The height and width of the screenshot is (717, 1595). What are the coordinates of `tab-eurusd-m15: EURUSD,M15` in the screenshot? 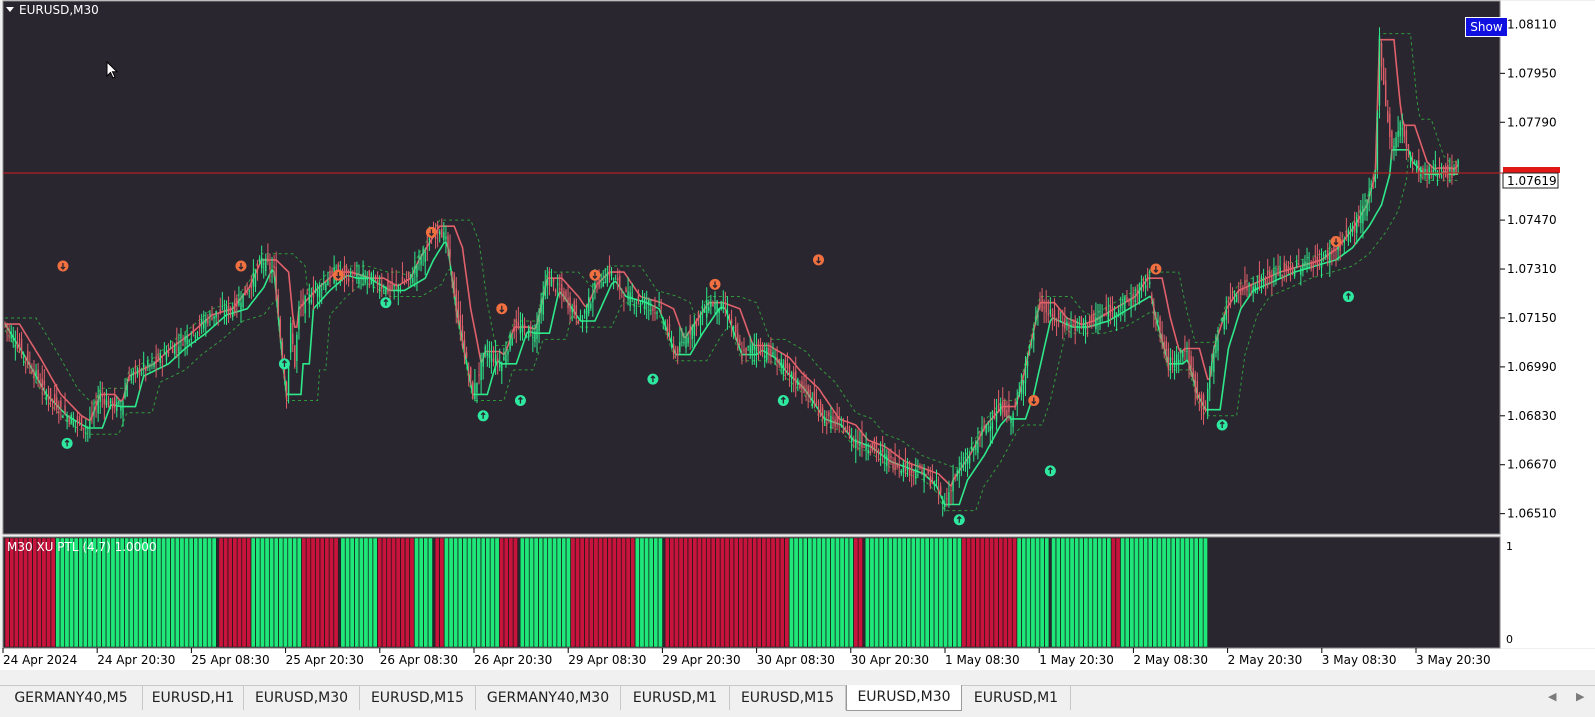 It's located at (418, 698).